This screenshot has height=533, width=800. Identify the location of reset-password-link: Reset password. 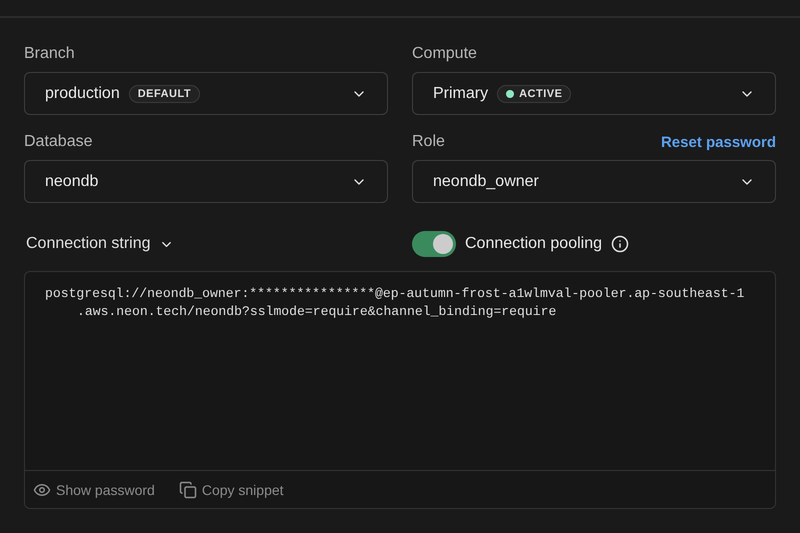
(718, 142).